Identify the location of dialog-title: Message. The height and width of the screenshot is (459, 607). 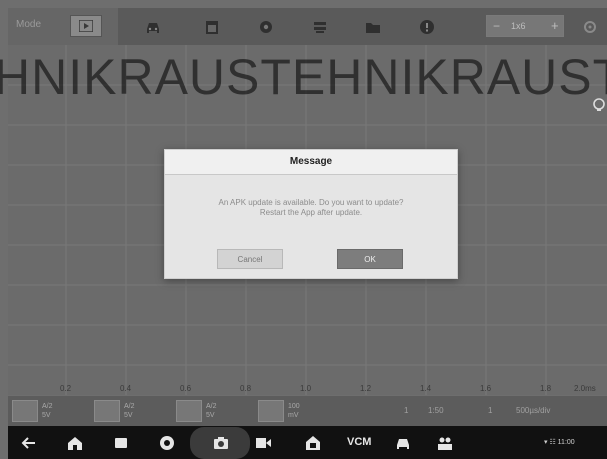
(311, 161).